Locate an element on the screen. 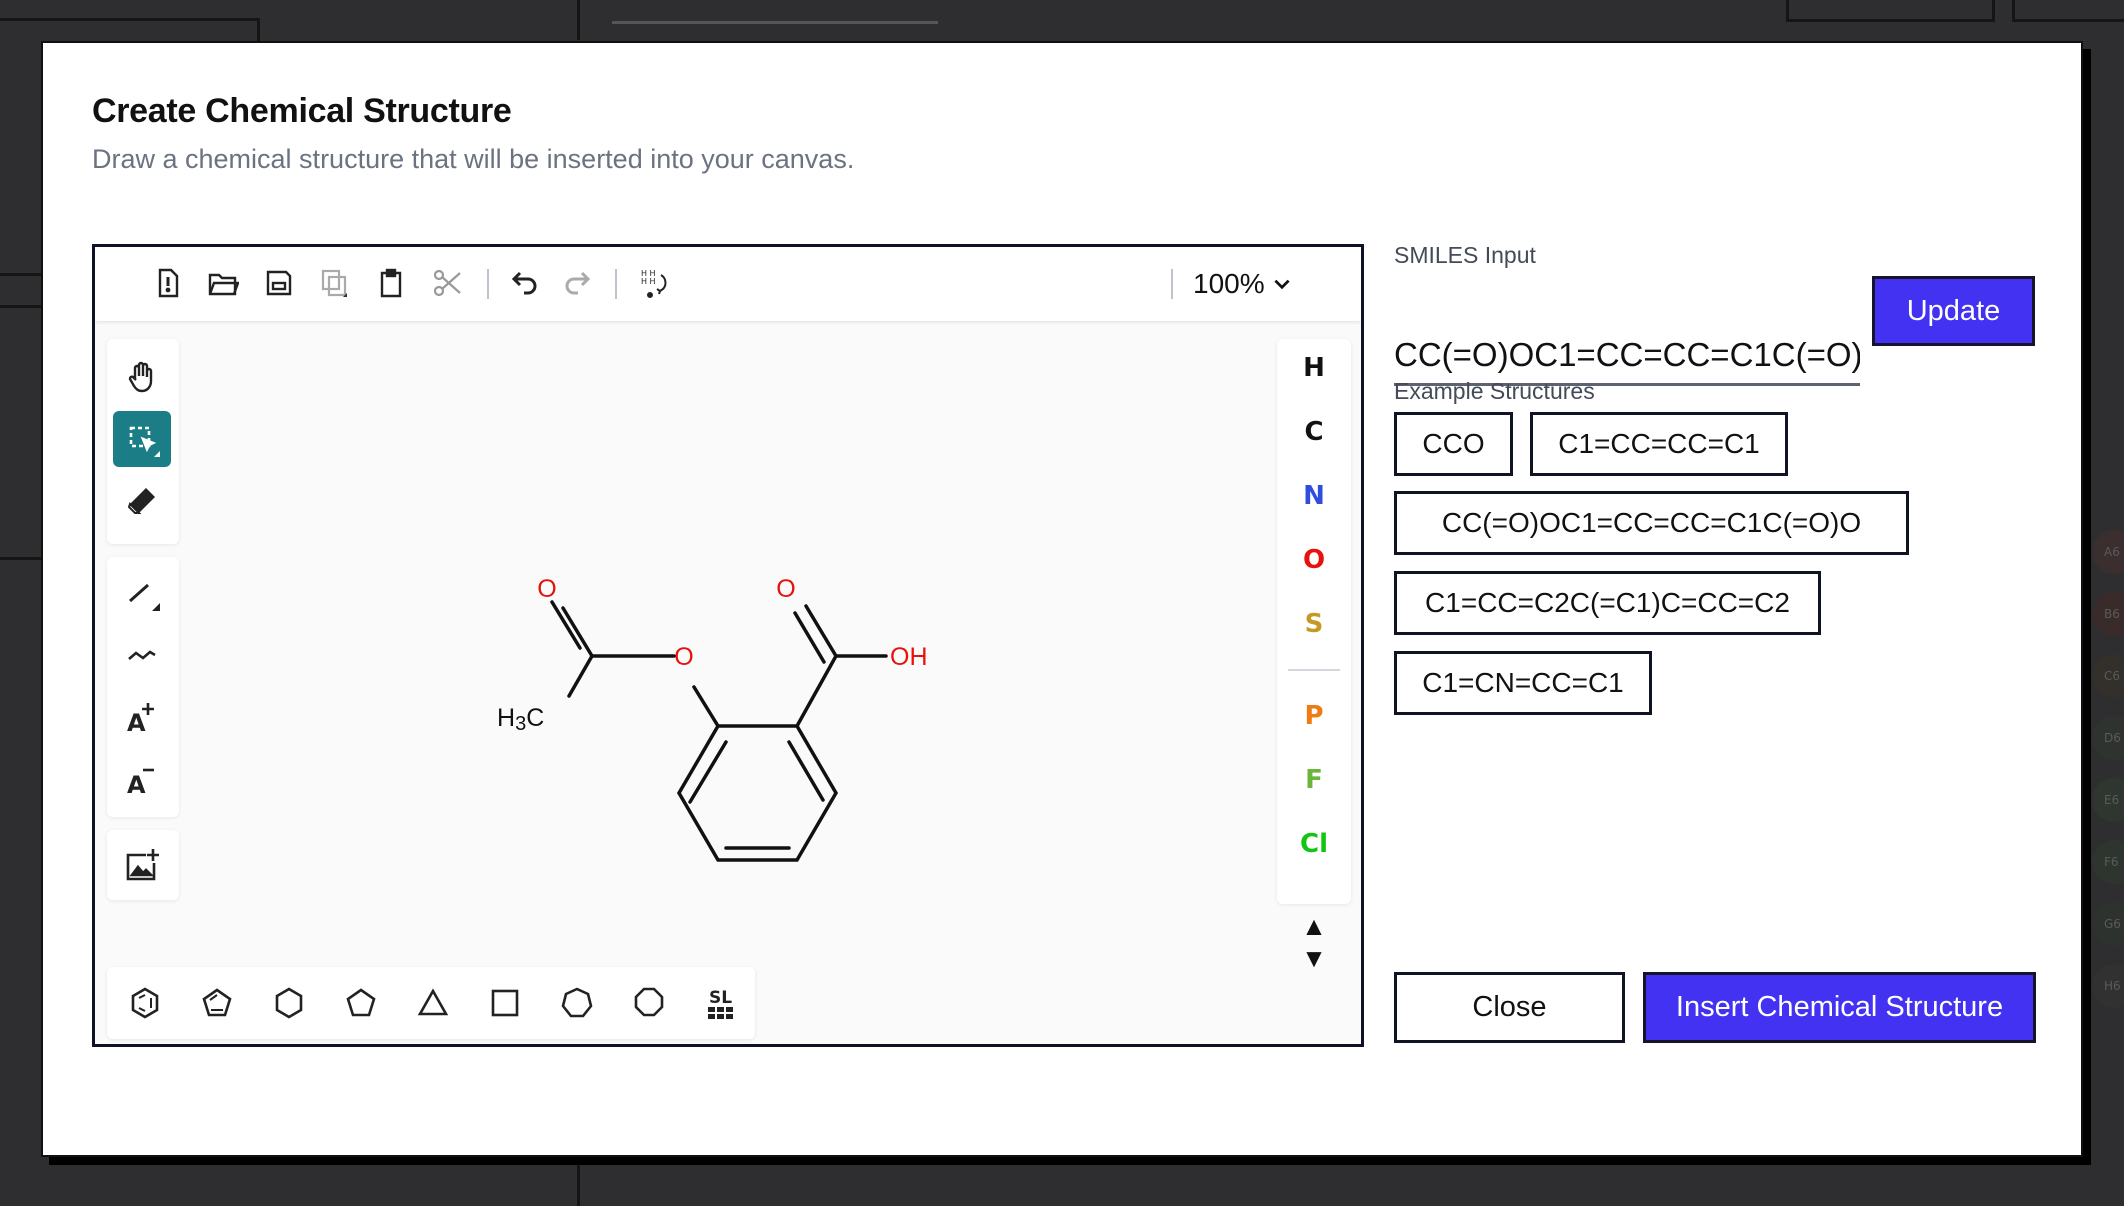 This screenshot has width=2124, height=1206. paste-icon is located at coordinates (391, 283).